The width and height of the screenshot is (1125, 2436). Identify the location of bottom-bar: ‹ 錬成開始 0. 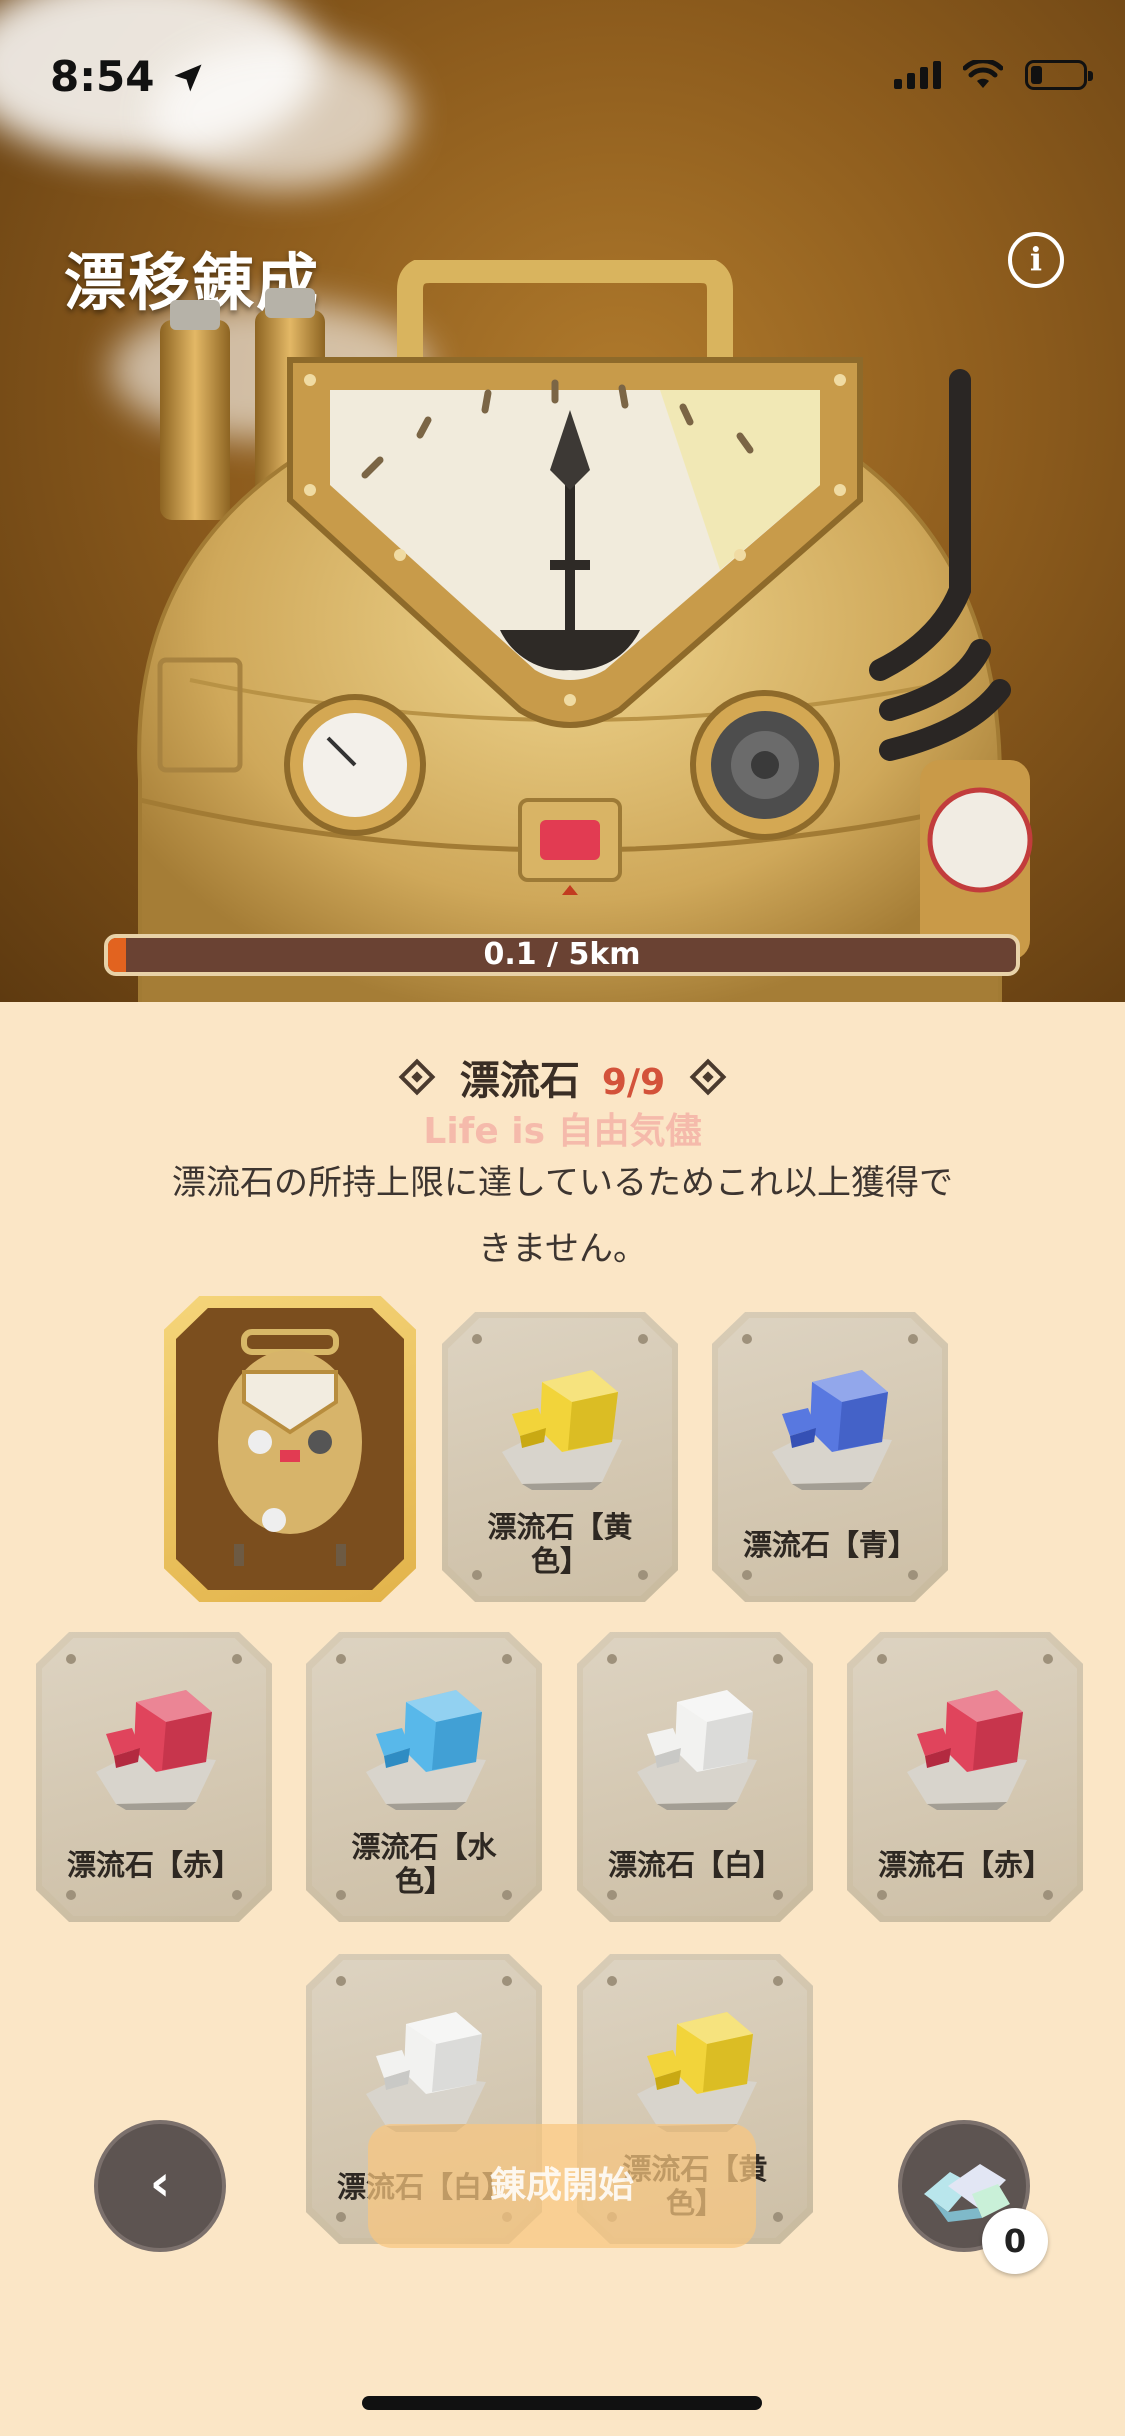
(562, 2197).